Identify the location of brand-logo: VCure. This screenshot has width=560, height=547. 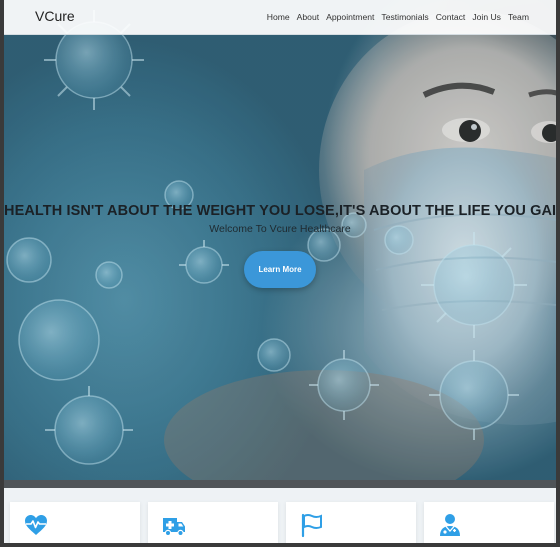
(55, 16).